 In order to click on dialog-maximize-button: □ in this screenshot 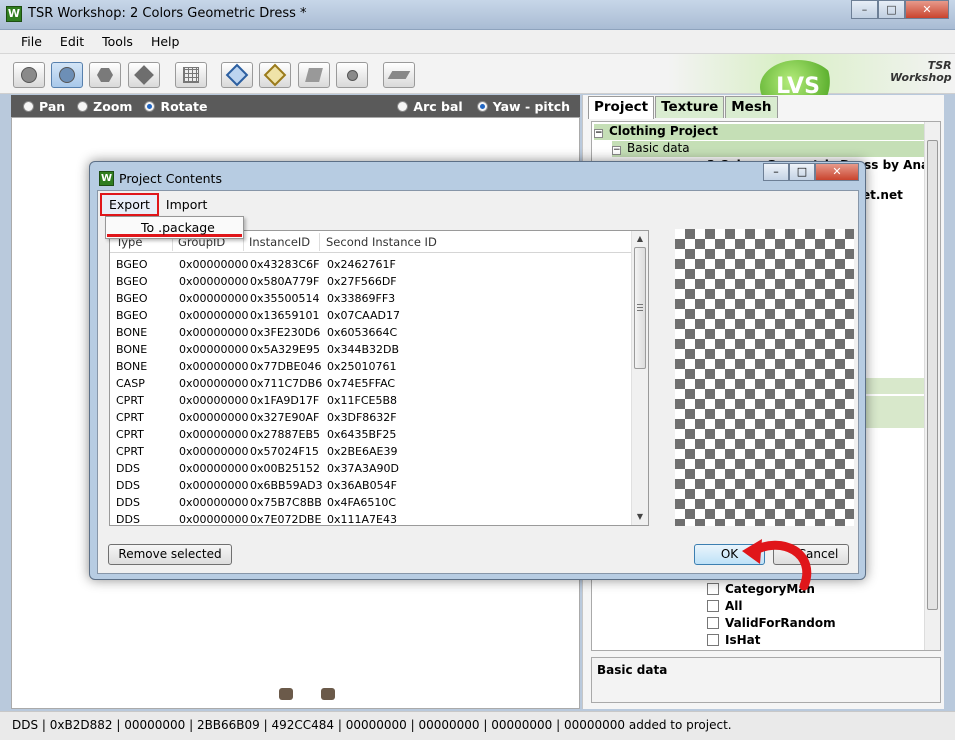, I will do `click(802, 172)`.